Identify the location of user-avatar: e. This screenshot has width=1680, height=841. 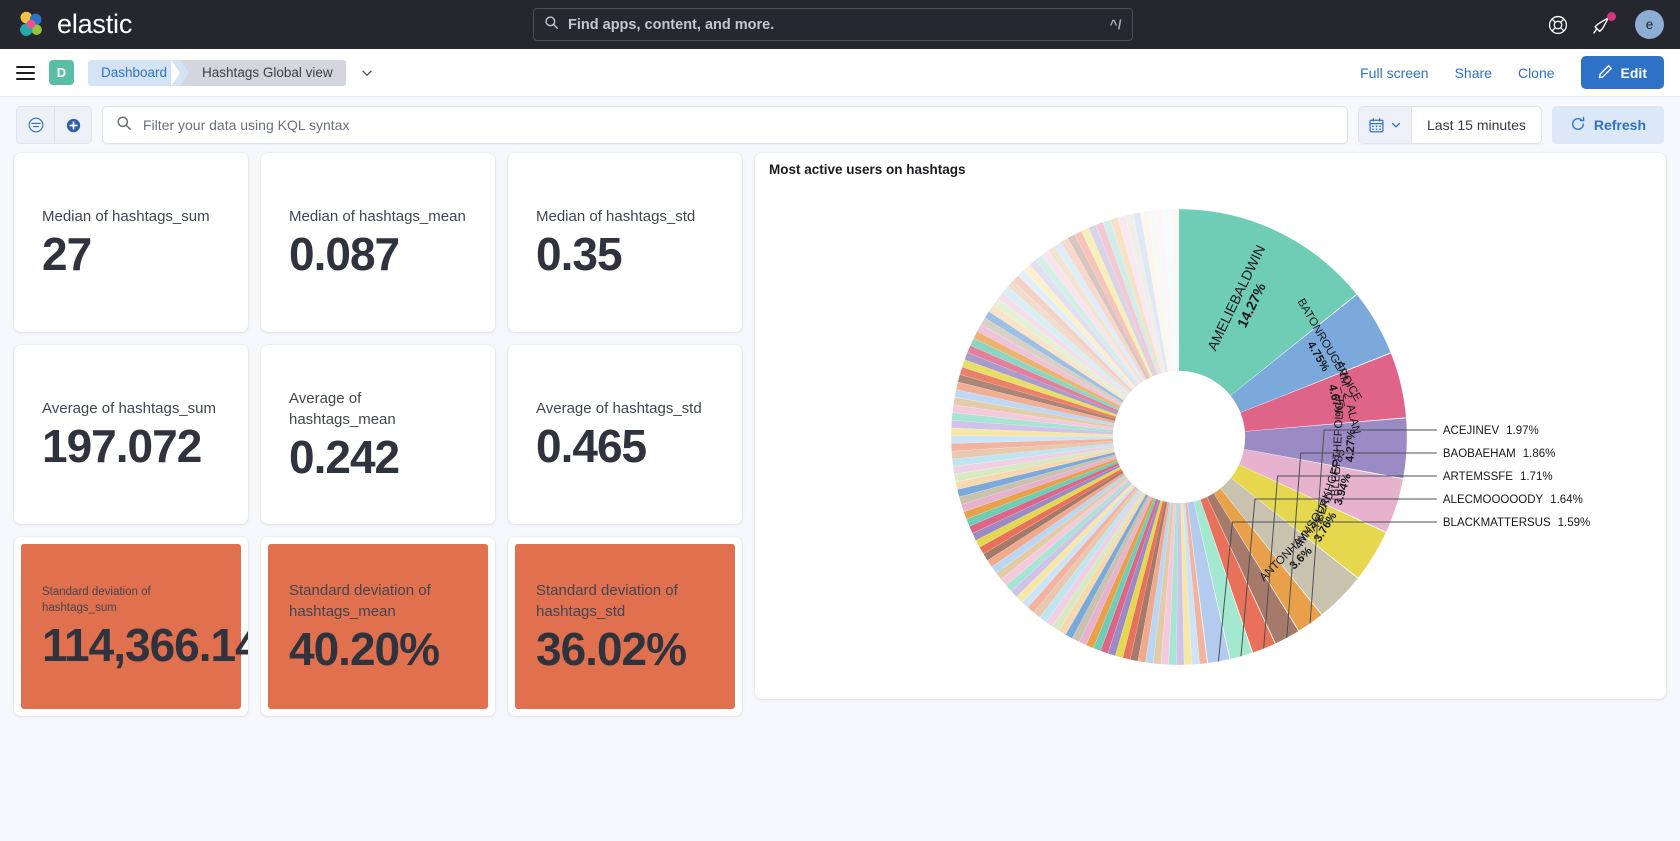
(1649, 24).